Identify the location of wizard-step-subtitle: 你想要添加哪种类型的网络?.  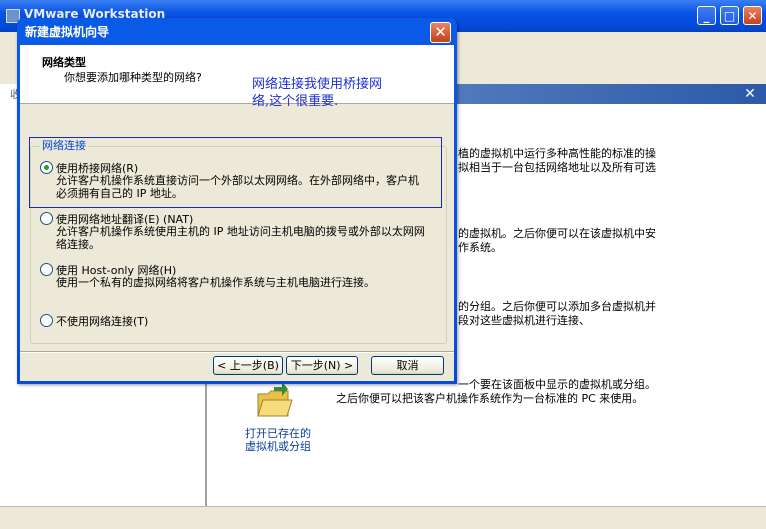
(133, 77).